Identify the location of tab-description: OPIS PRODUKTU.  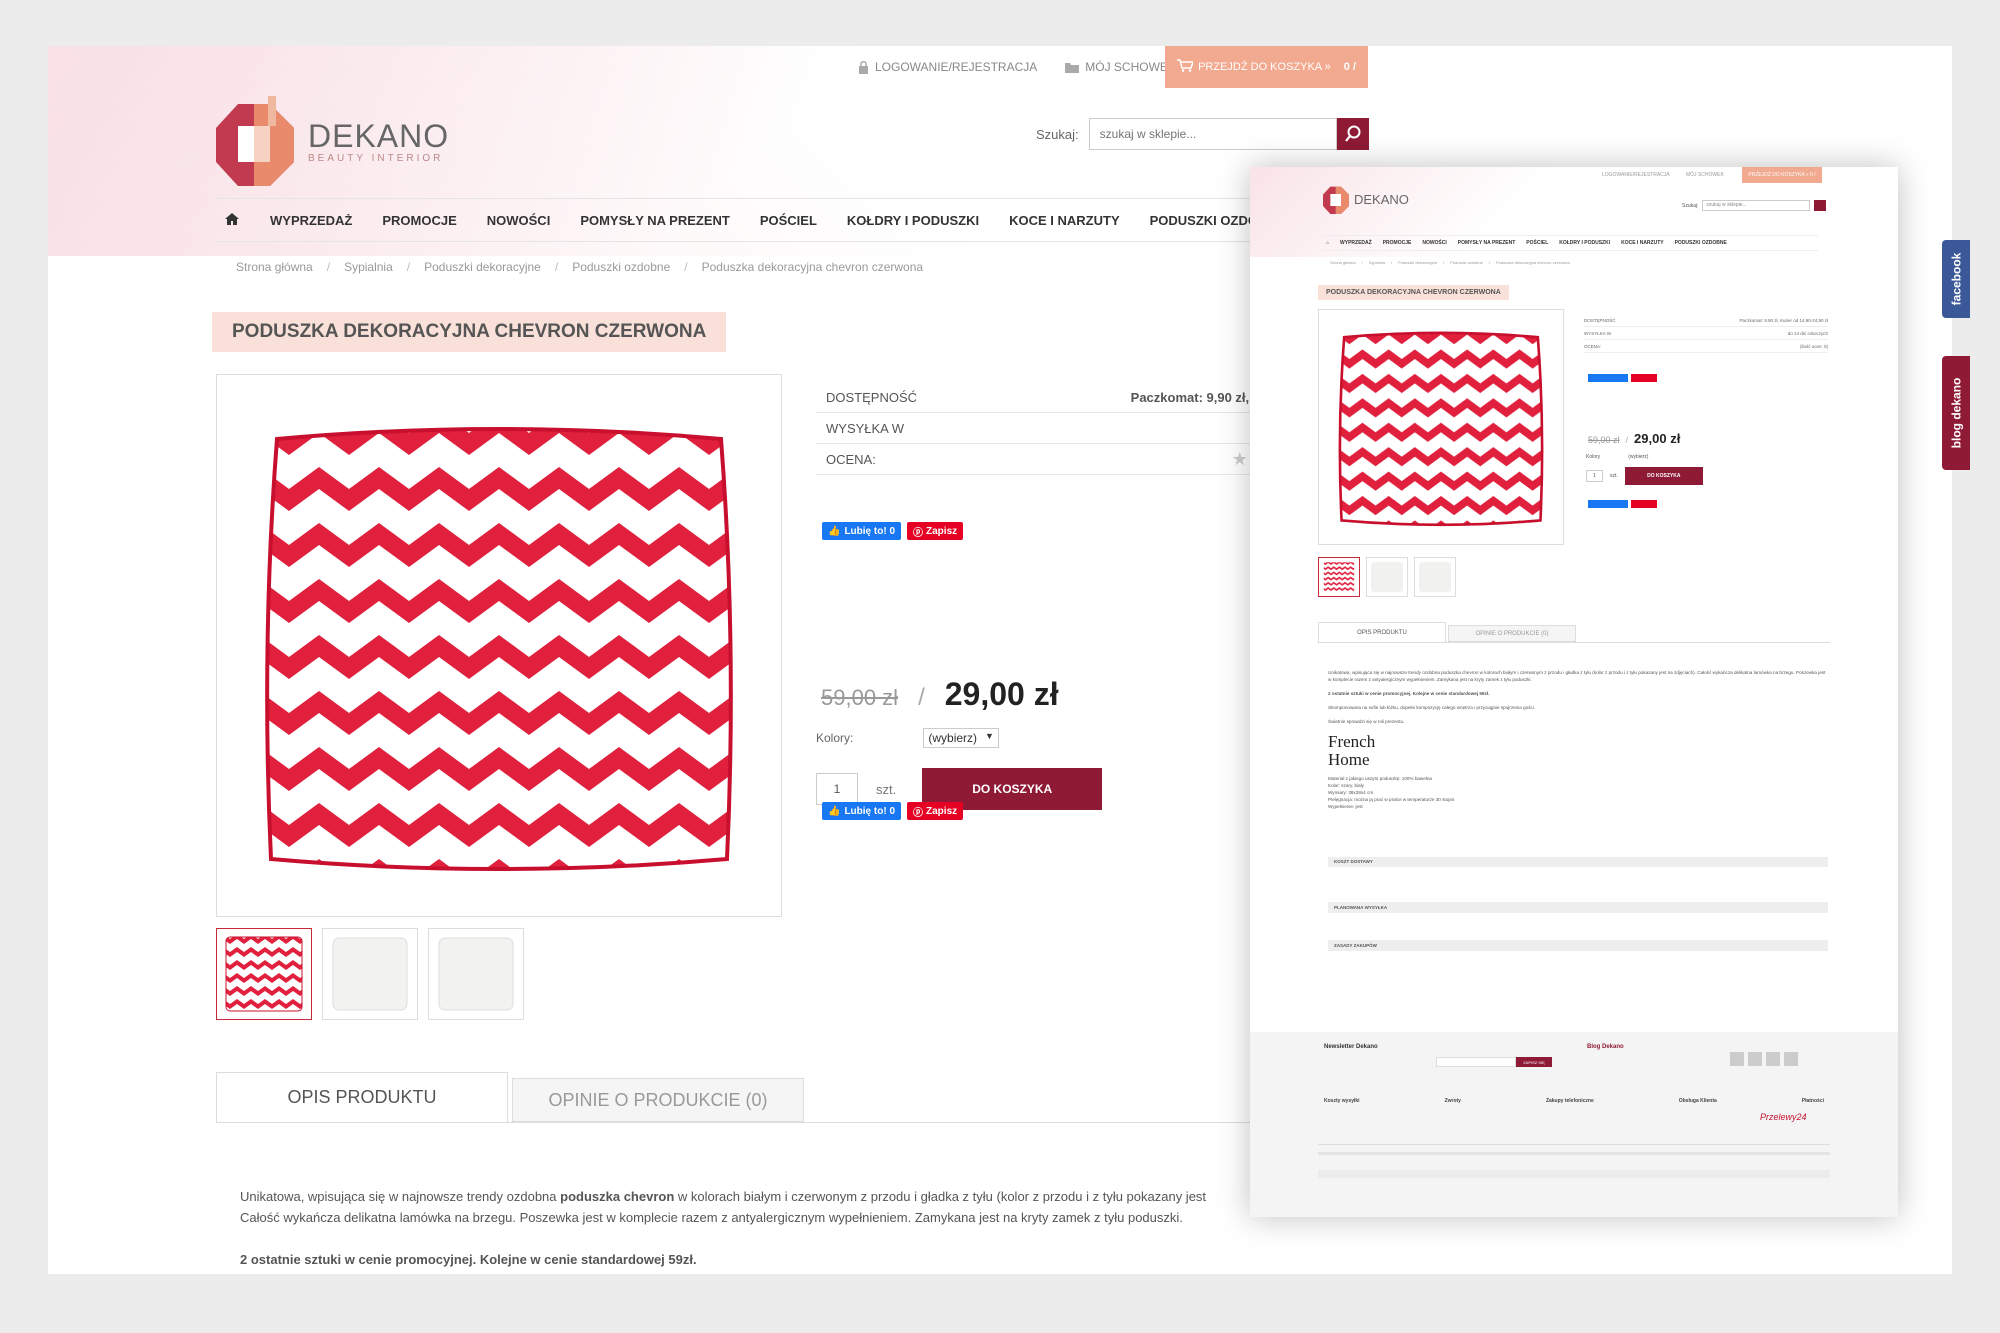
(362, 1097).